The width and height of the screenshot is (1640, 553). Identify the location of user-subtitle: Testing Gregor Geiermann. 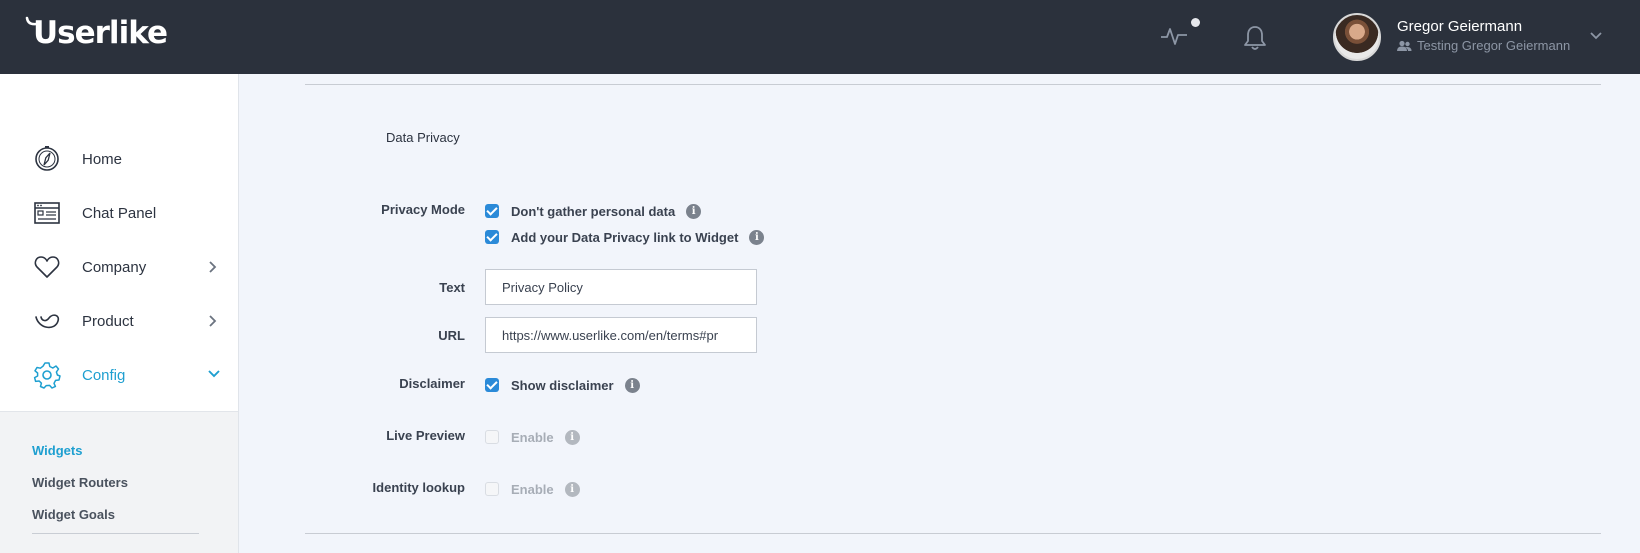
(1483, 45).